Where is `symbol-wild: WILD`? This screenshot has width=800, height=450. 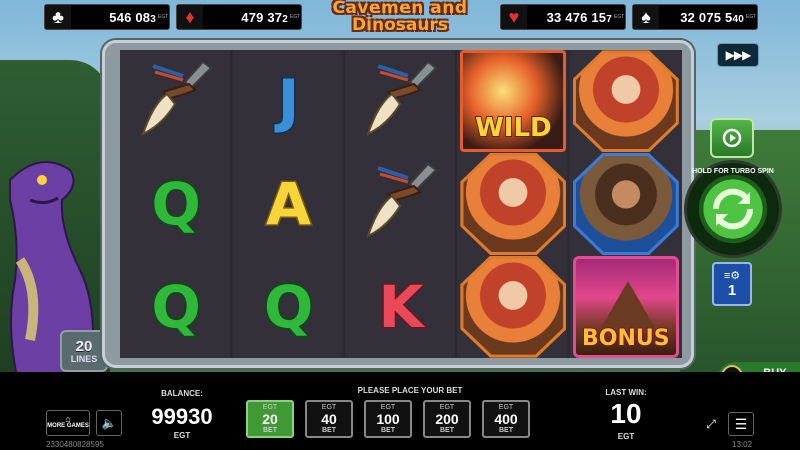
symbol-wild: WILD is located at coordinates (513, 101).